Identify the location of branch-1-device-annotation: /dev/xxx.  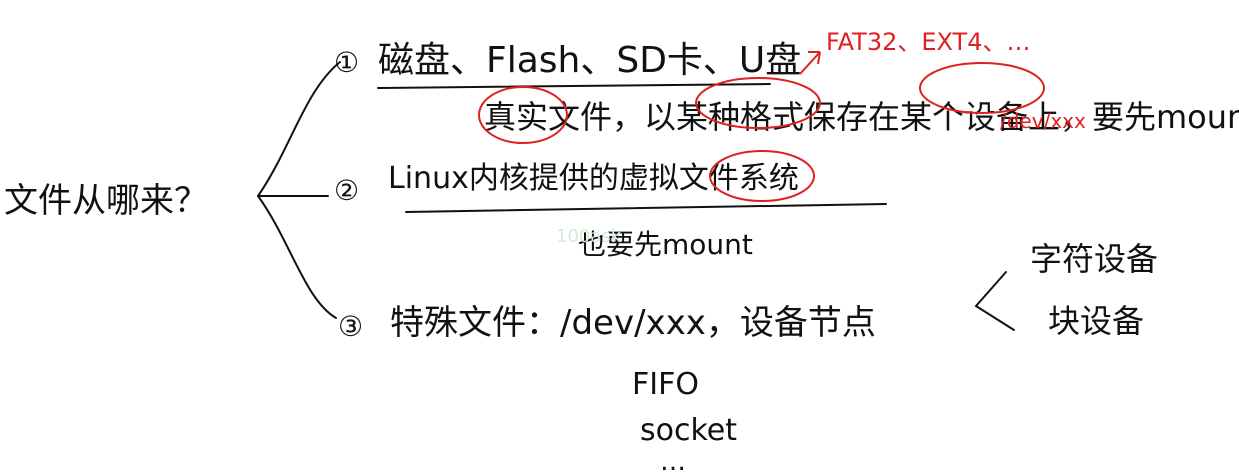
(1043, 121).